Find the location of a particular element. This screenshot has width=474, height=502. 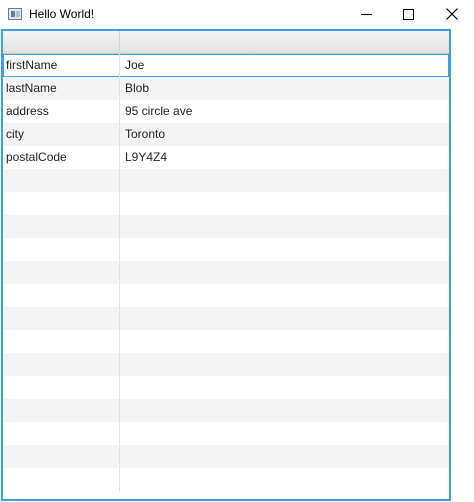

column-header-value is located at coordinates (284, 42).